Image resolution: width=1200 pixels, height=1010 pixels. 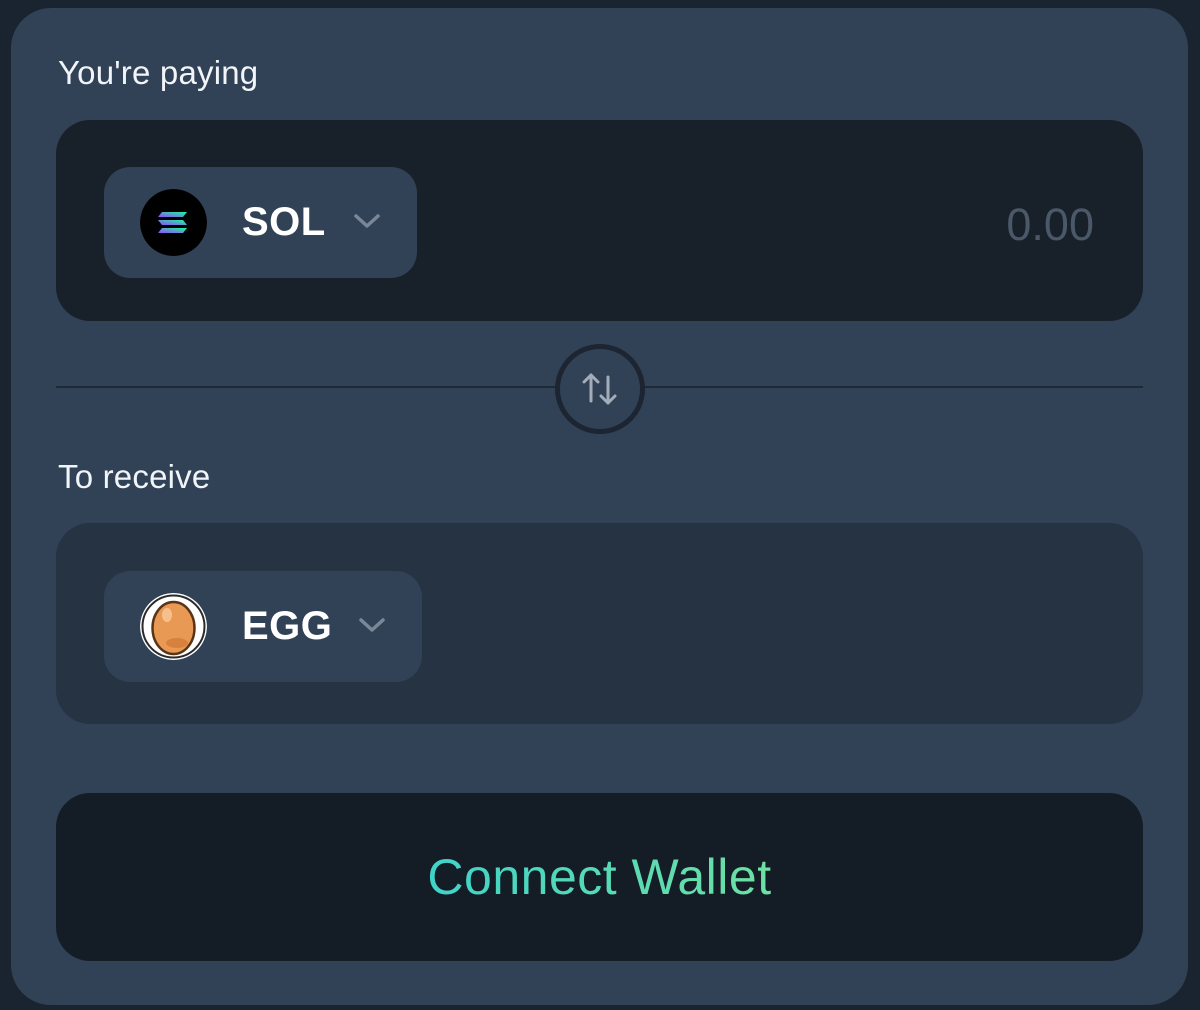 I want to click on paying-label: You're paying, so click(x=158, y=72).